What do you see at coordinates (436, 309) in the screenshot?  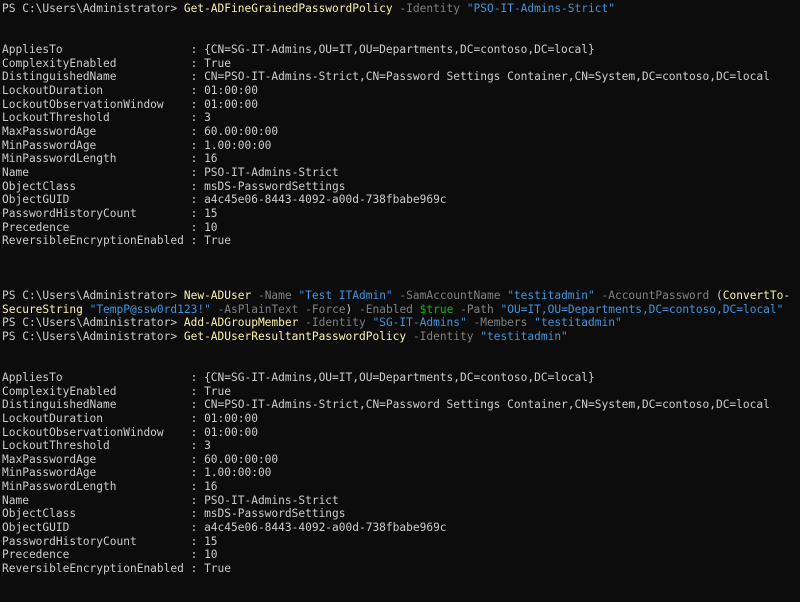 I see `text-segment-variable: $true` at bounding box center [436, 309].